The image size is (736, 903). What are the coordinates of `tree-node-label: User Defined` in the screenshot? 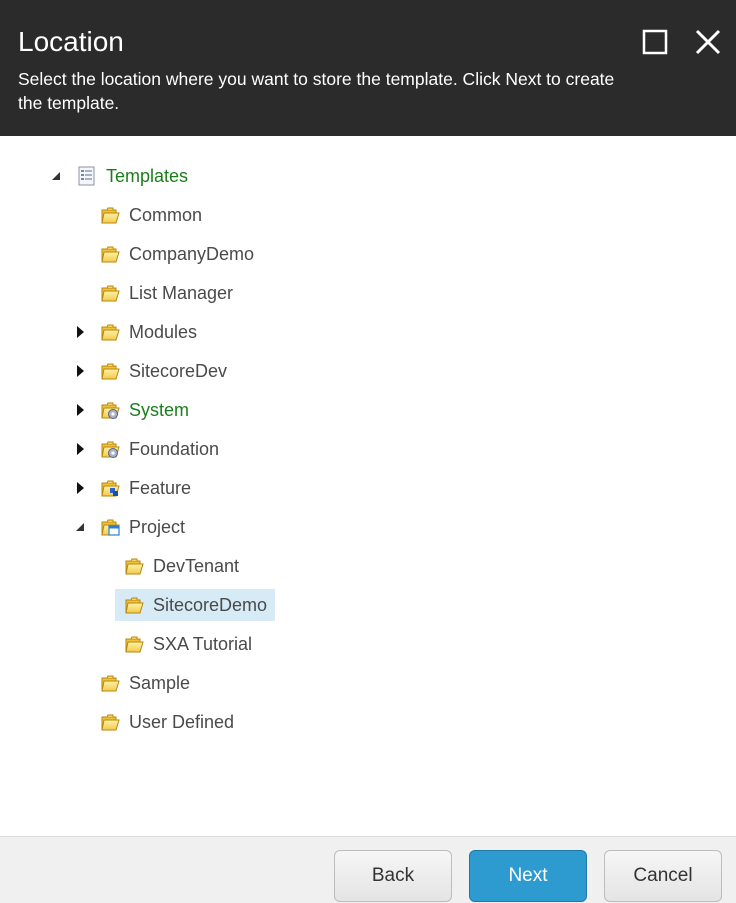 It's located at (182, 721).